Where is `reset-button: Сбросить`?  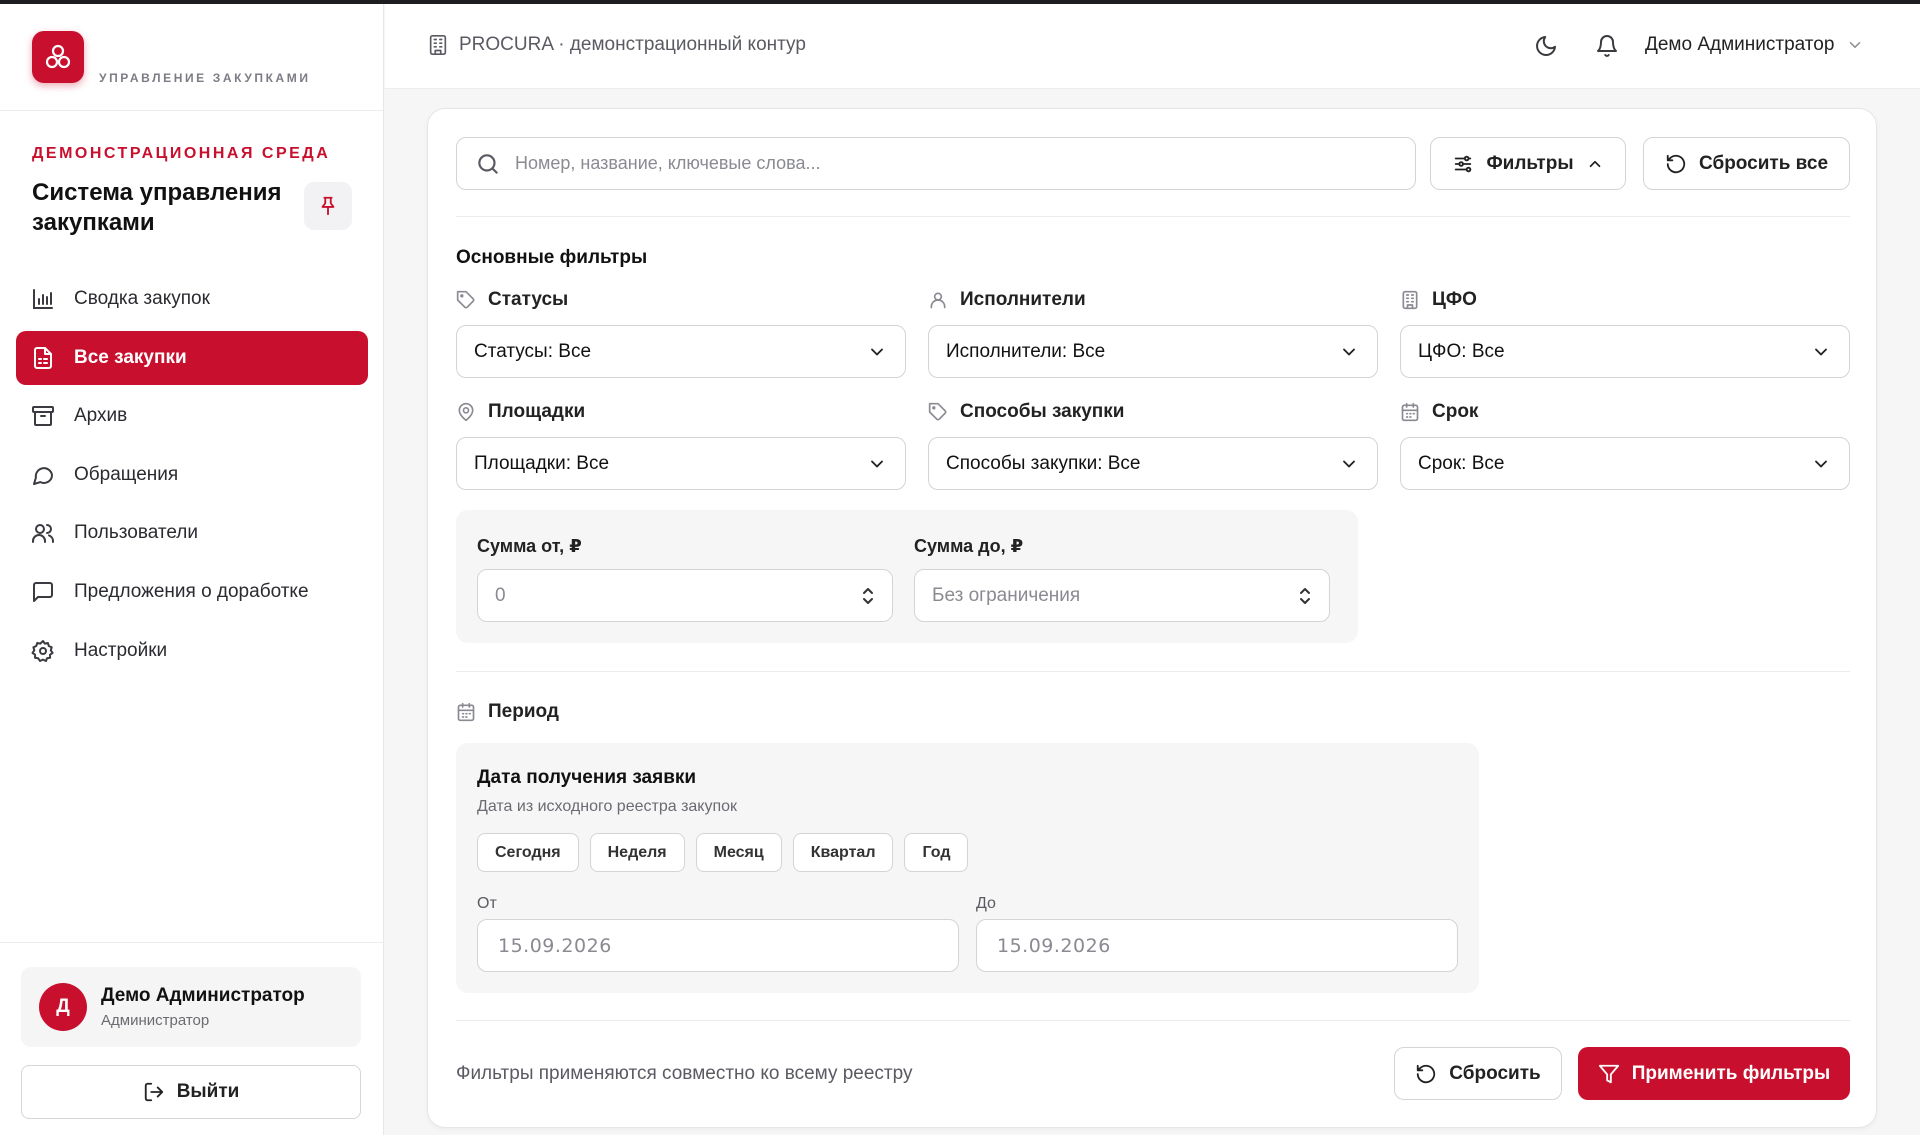
reset-button: Сбросить is located at coordinates (1478, 1073).